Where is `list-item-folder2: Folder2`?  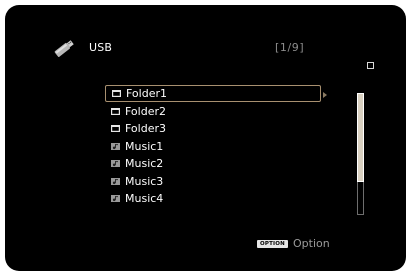
list-item-folder2: Folder2 is located at coordinates (213, 112).